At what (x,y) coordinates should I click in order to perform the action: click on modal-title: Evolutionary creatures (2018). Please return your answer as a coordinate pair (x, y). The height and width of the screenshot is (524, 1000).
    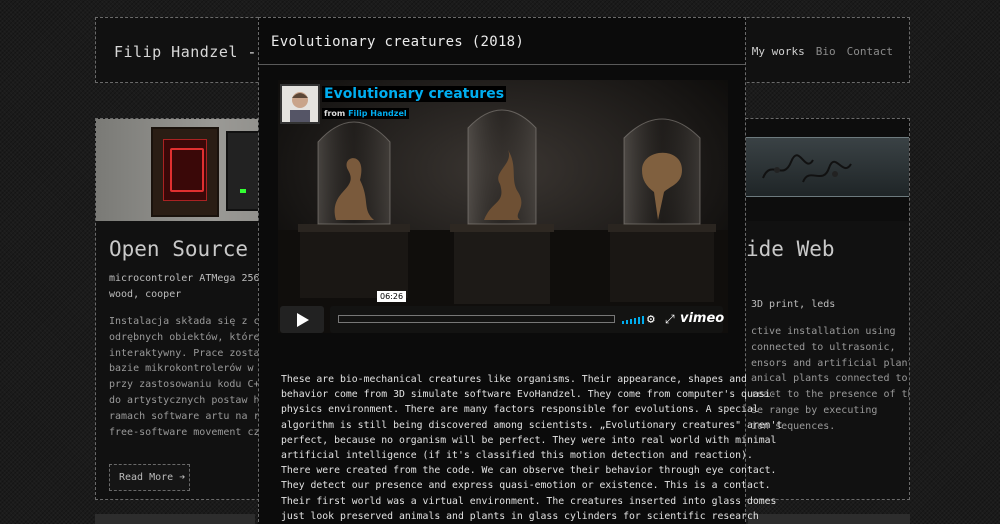
    Looking at the image, I should click on (398, 42).